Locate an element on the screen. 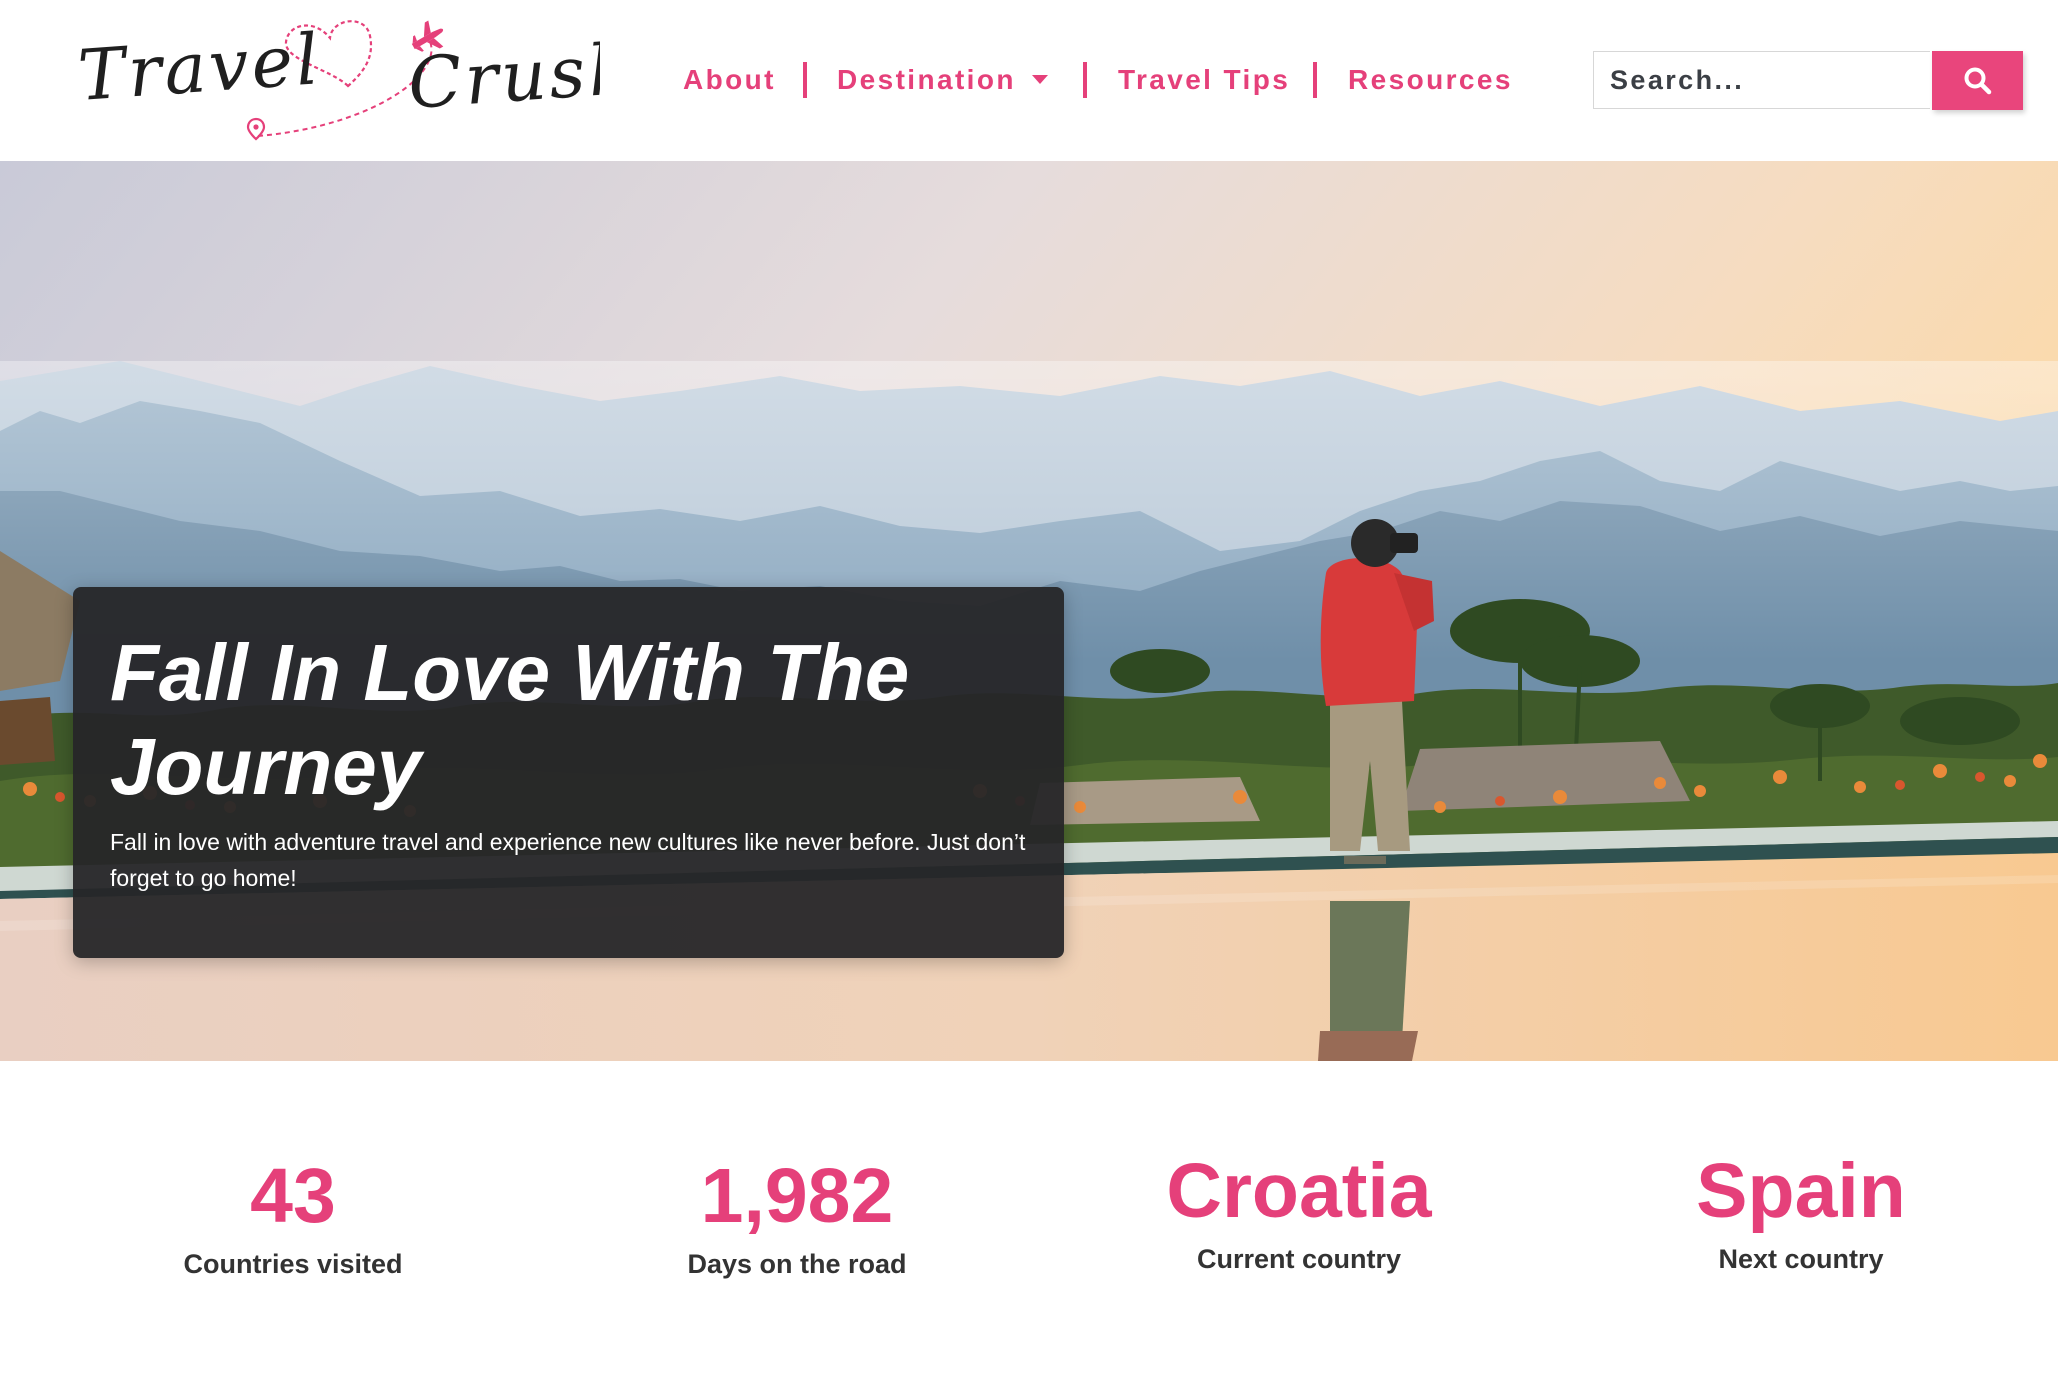 This screenshot has width=2058, height=1385. nav-item-destination: Destination is located at coordinates (942, 80).